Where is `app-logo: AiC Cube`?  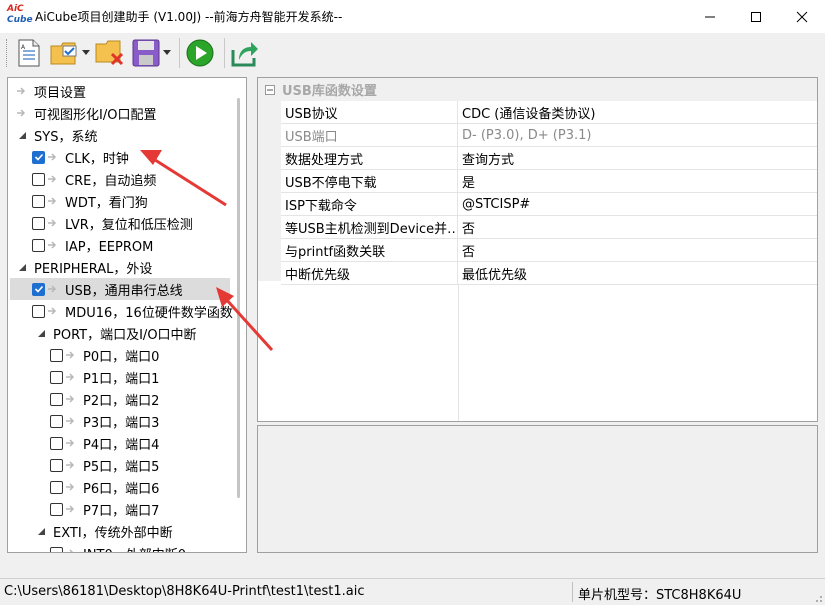
app-logo: AiC Cube is located at coordinates (19, 17).